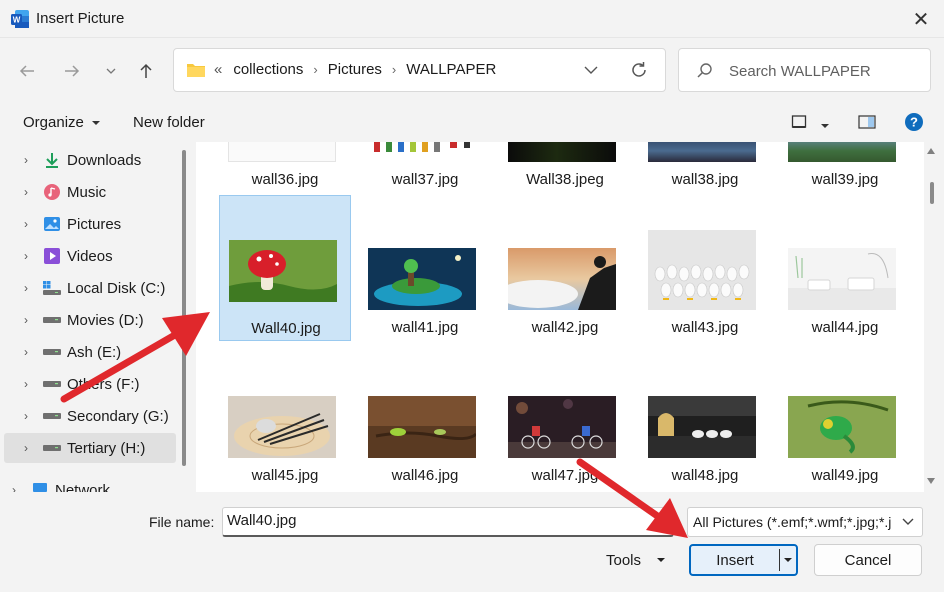 Image resolution: width=944 pixels, height=592 pixels. I want to click on preview-pane-button, so click(867, 123).